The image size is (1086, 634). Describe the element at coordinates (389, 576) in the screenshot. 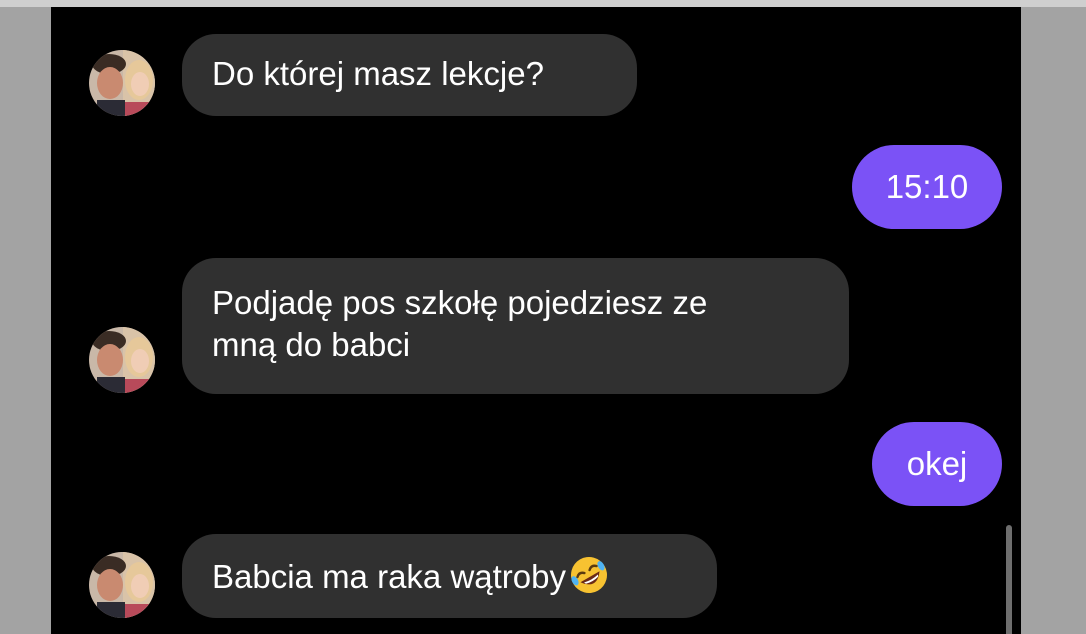

I see `message-text: Babcia ma raka wątroby` at that location.